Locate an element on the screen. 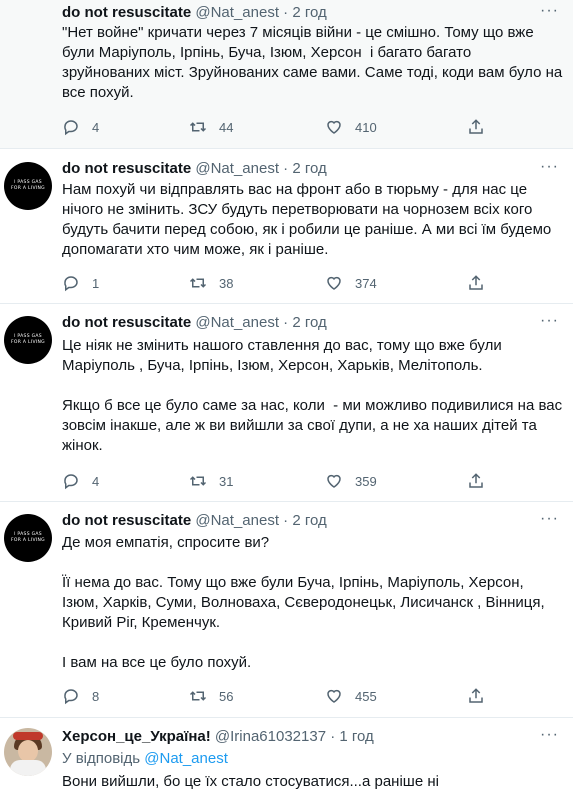 The height and width of the screenshot is (807, 573). retweet-button: 38 is located at coordinates (211, 283).